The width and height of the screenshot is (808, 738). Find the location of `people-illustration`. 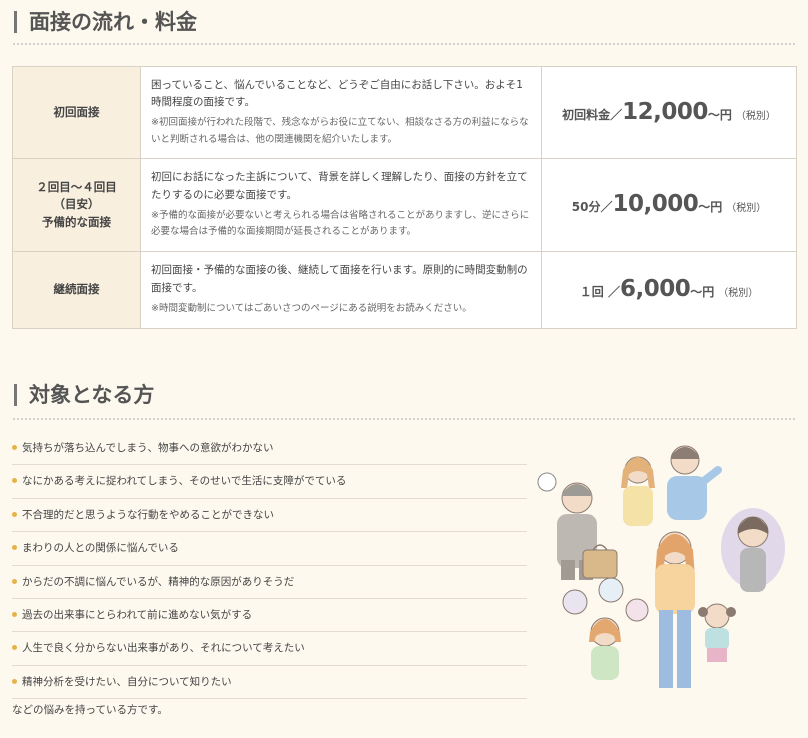

people-illustration is located at coordinates (661, 566).